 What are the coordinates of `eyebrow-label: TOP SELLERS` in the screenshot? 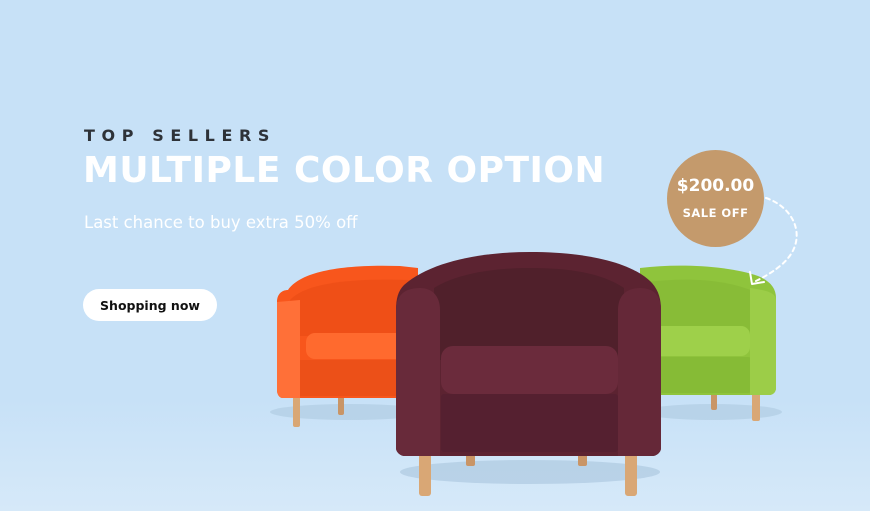 It's located at (180, 135).